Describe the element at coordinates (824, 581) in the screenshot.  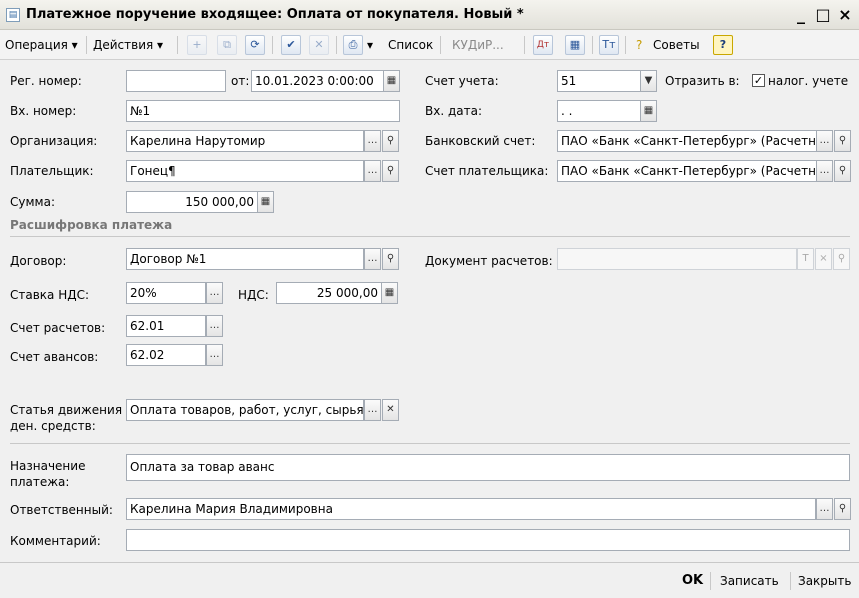
I see `close-button: Закрыть` at that location.